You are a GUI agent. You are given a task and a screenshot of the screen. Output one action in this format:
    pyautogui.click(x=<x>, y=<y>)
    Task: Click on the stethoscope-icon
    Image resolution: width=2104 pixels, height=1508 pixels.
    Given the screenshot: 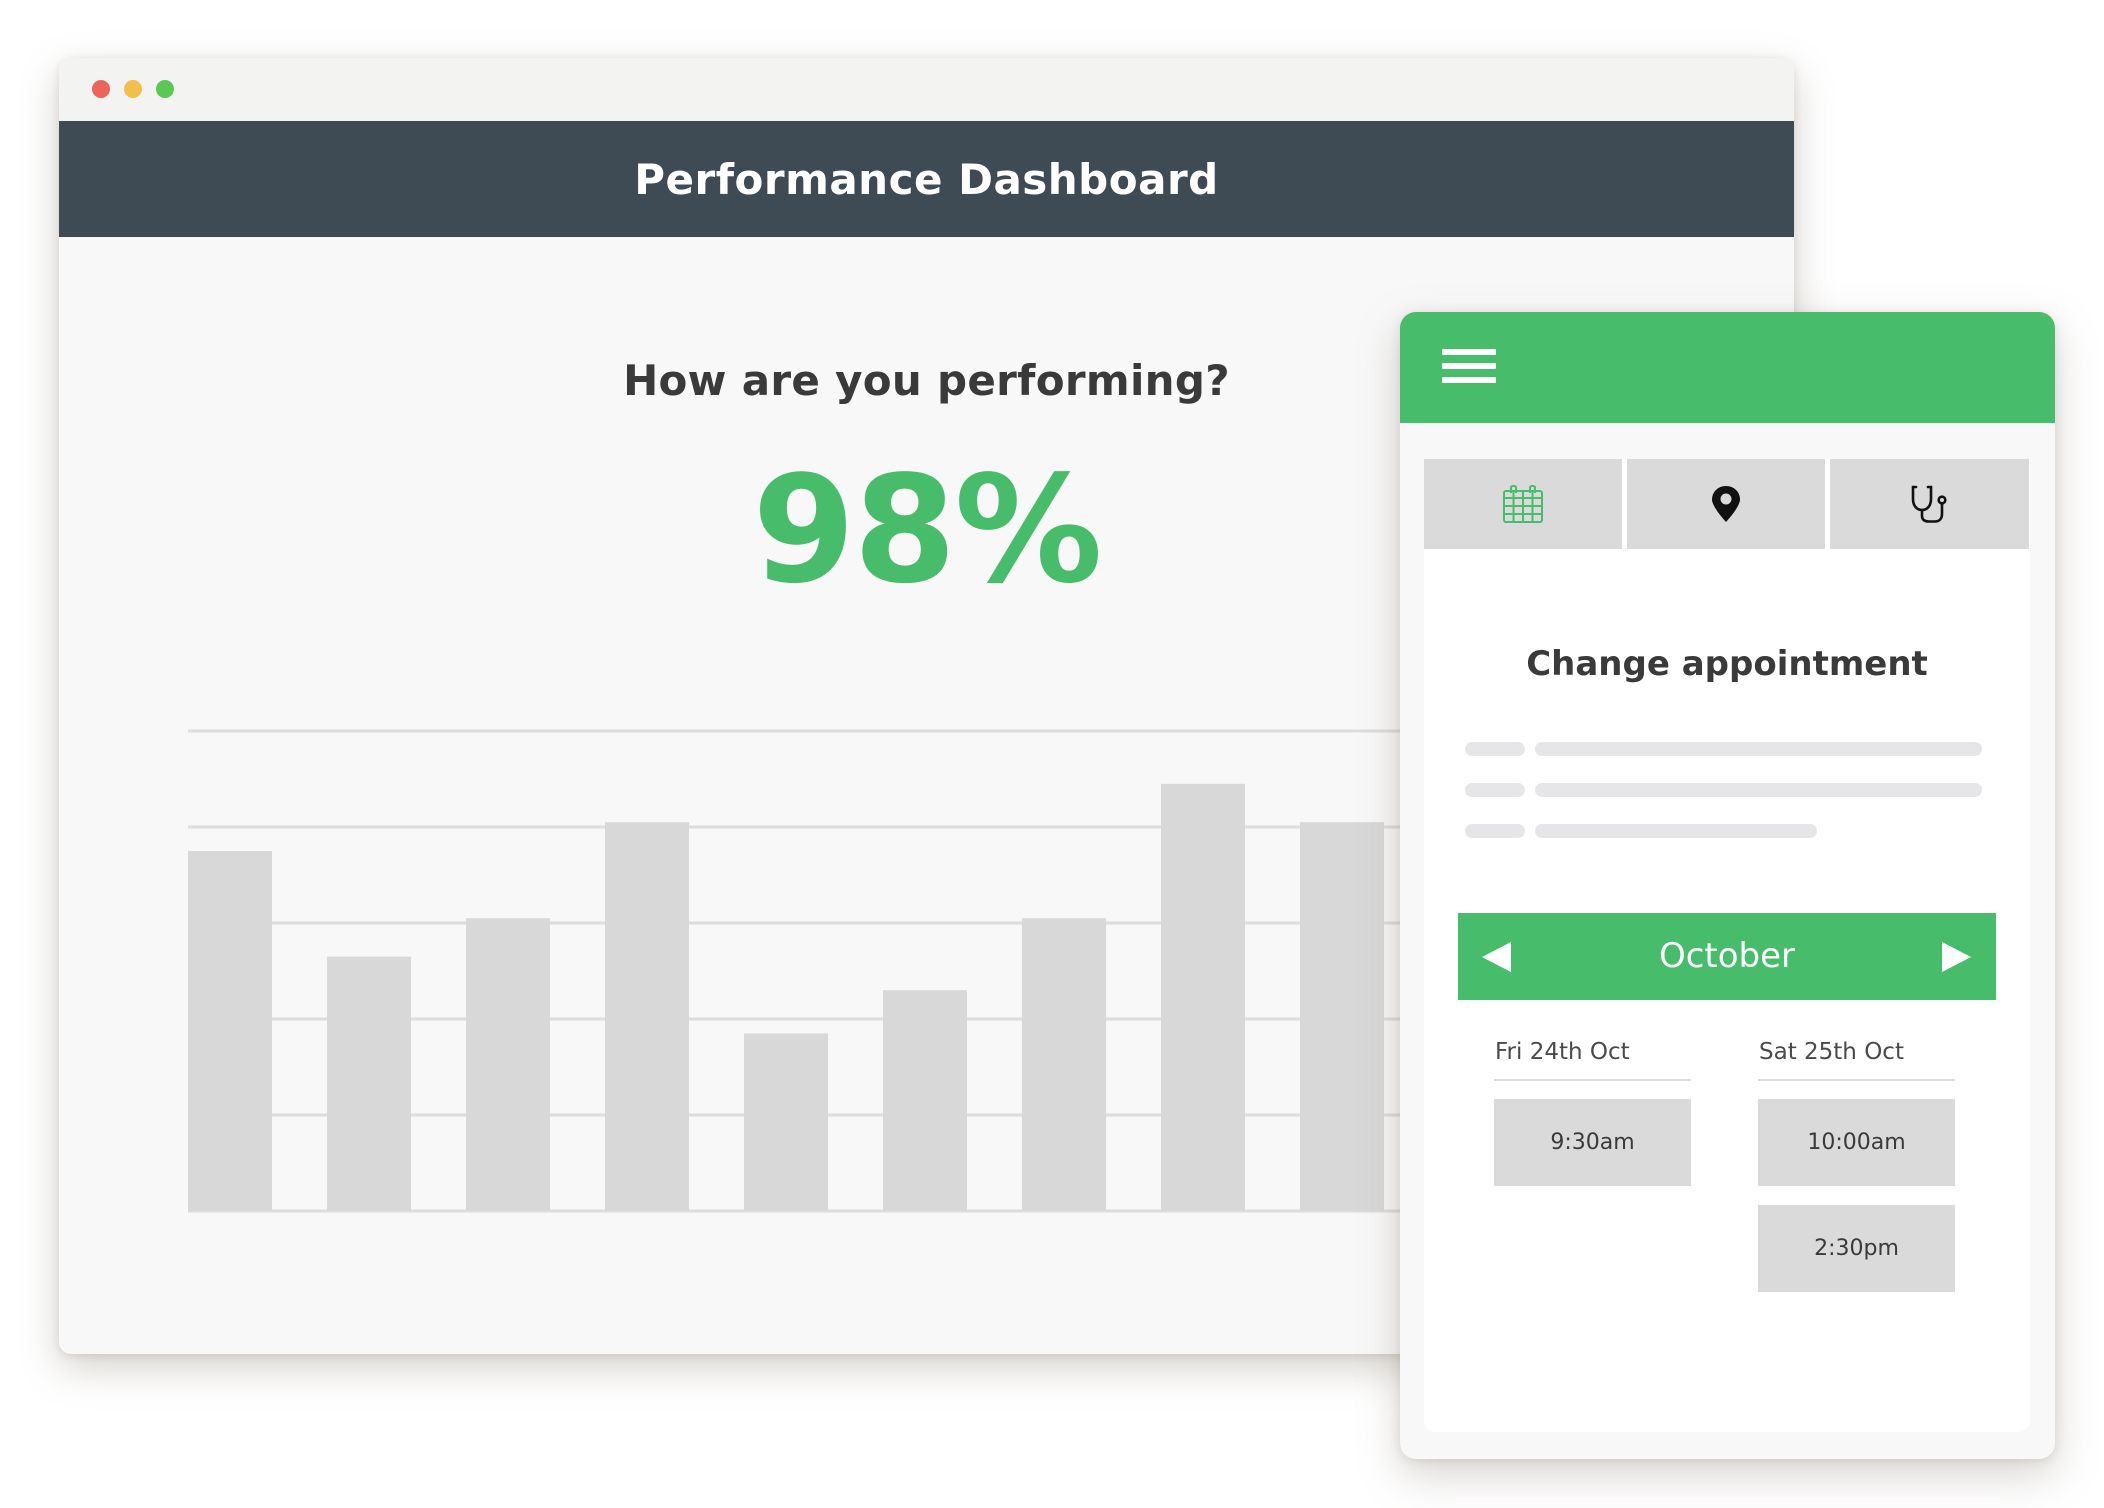 What is the action you would take?
    pyautogui.click(x=1929, y=504)
    